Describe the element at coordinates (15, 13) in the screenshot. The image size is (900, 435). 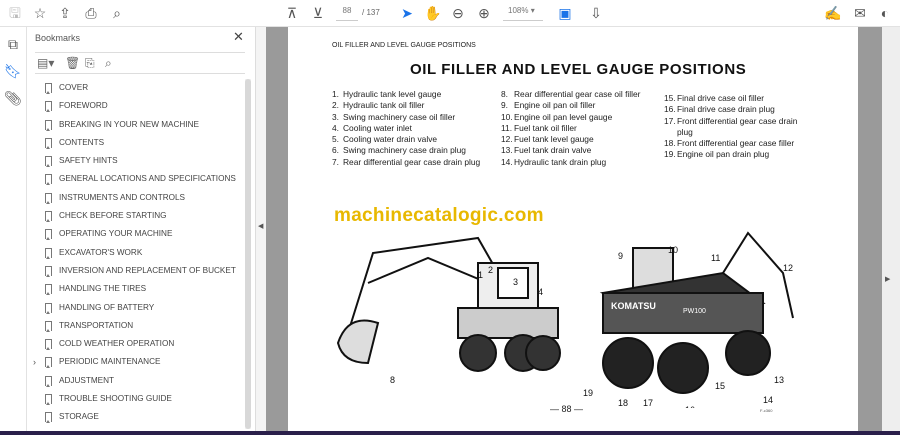
I see `save-icon: 🖫` at that location.